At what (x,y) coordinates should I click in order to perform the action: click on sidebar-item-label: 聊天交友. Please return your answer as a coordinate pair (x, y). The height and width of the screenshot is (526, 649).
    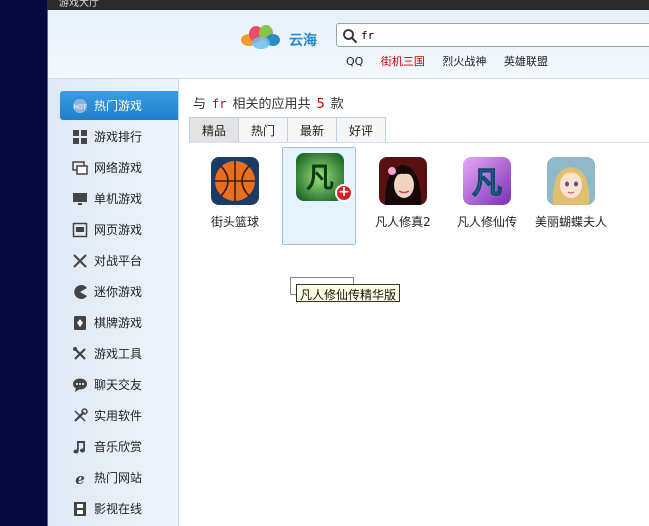
    Looking at the image, I should click on (118, 385).